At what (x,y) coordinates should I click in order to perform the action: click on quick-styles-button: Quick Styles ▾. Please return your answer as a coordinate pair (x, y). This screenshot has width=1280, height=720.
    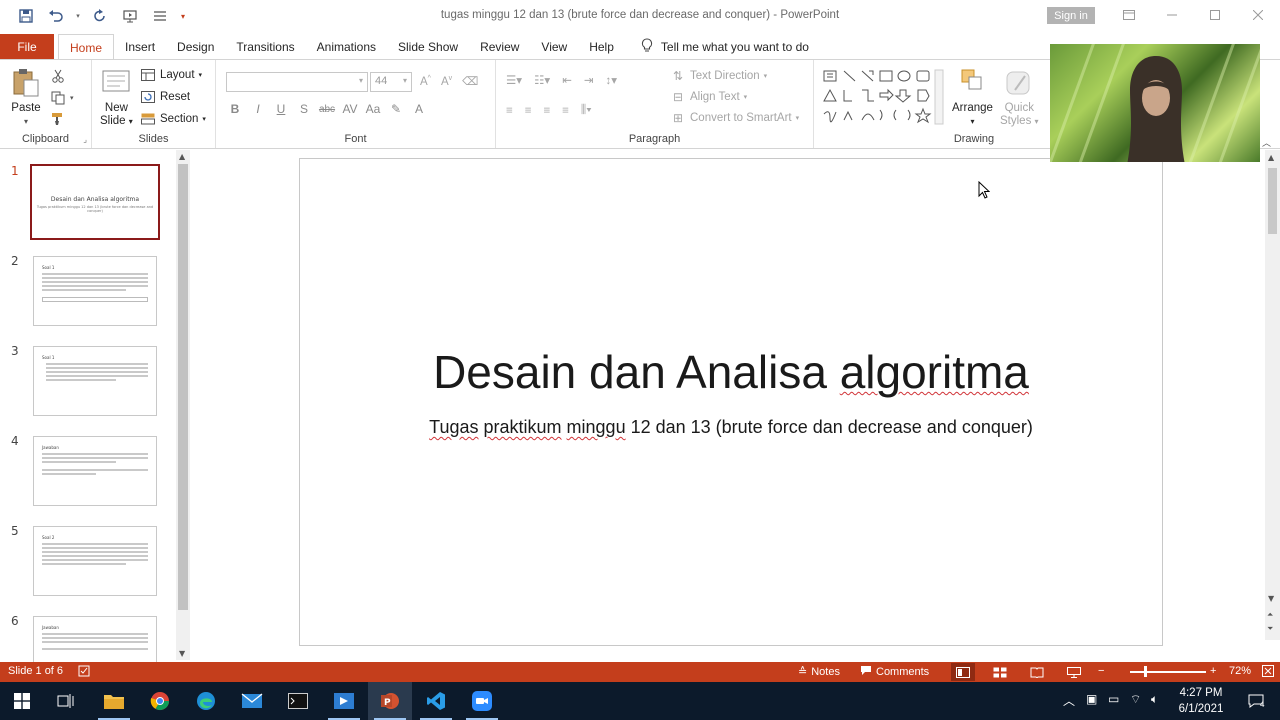
    Looking at the image, I should click on (1019, 98).